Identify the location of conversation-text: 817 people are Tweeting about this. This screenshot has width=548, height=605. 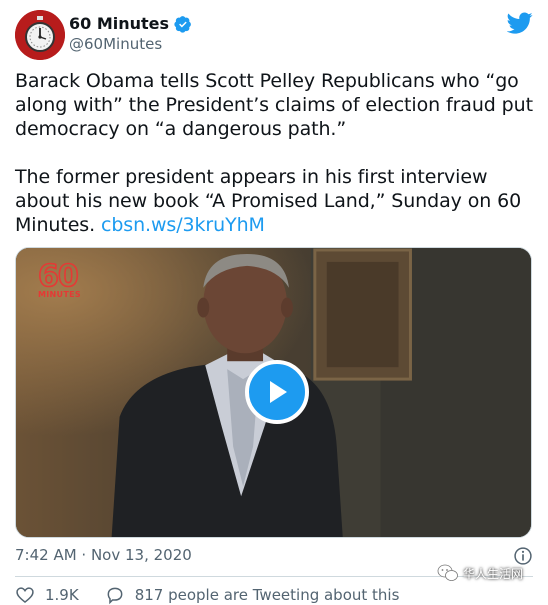
(267, 595).